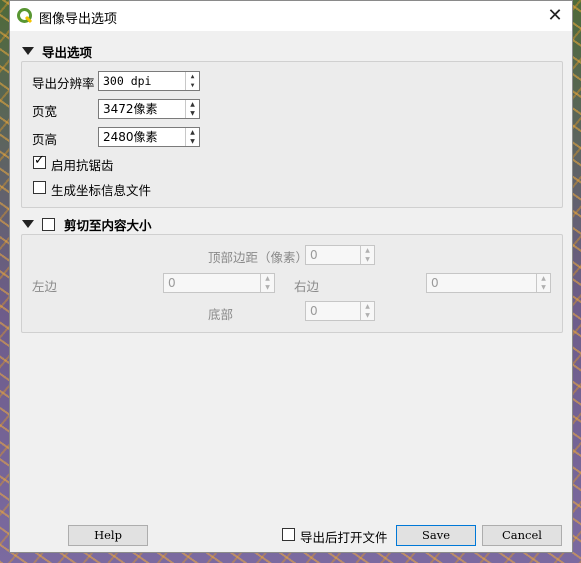 The width and height of the screenshot is (581, 563). I want to click on resolution-value: 300 dpi, so click(127, 81).